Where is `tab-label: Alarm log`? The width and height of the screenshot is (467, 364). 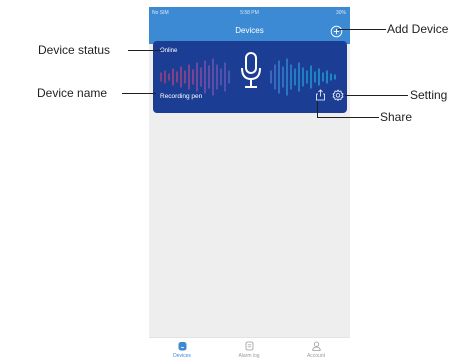
tab-label: Alarm log is located at coordinates (249, 356).